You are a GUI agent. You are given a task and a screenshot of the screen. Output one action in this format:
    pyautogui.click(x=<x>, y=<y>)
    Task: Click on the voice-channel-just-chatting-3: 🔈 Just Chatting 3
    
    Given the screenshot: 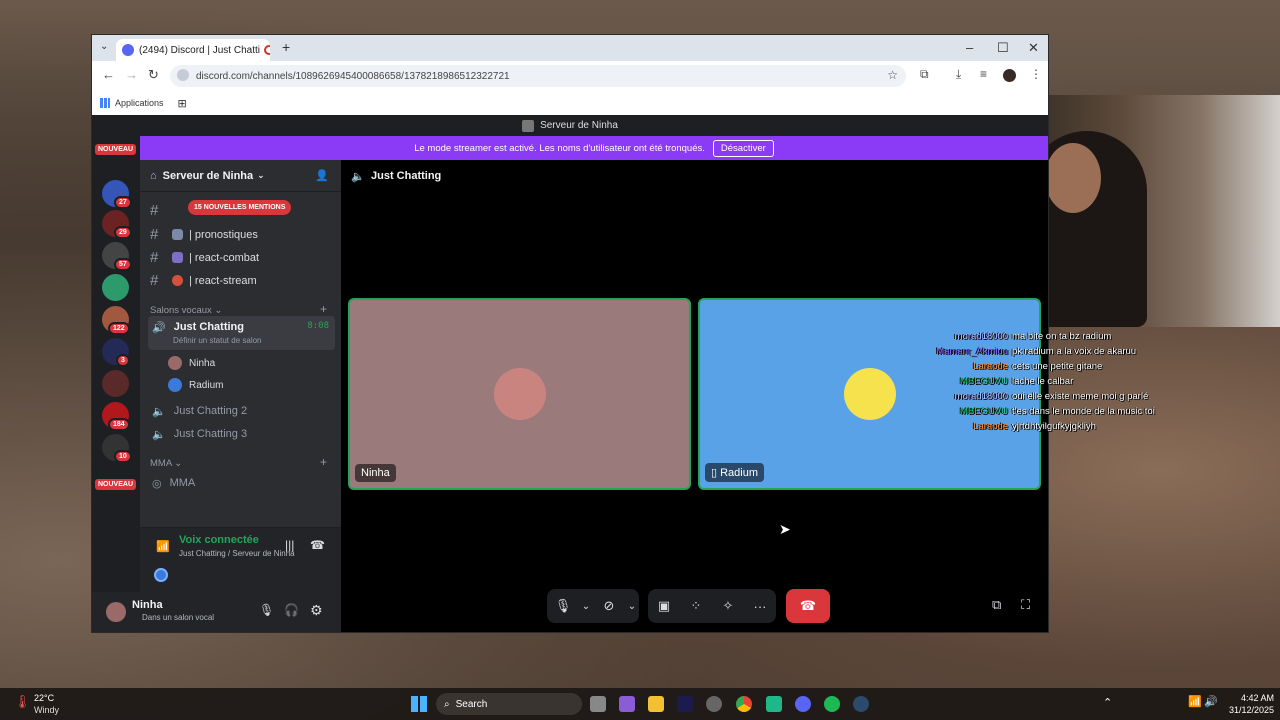 What is the action you would take?
    pyautogui.click(x=241, y=434)
    